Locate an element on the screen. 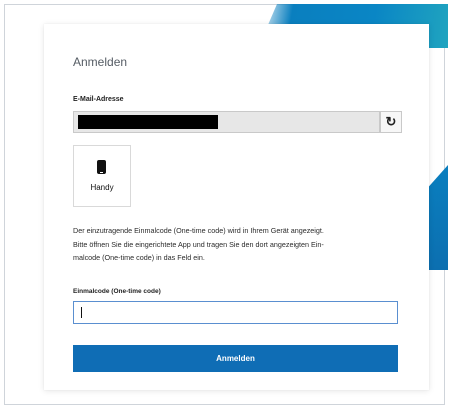 Image resolution: width=451 pixels, height=409 pixels. email-label: E-Mail-Adresse is located at coordinates (98, 99).